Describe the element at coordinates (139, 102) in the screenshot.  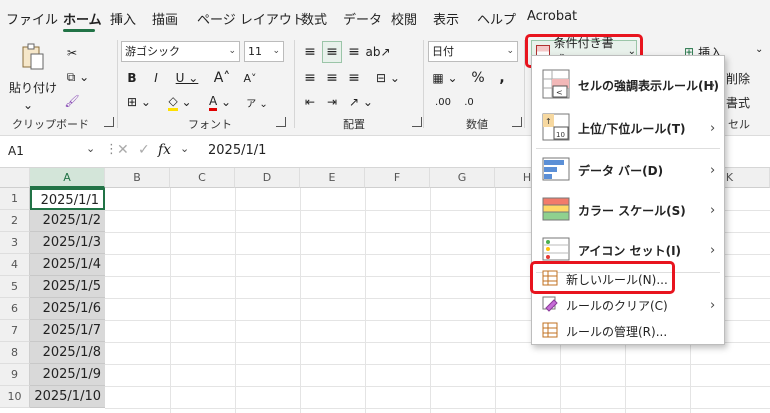
I see `borders-icon: ⊞ ⌄` at that location.